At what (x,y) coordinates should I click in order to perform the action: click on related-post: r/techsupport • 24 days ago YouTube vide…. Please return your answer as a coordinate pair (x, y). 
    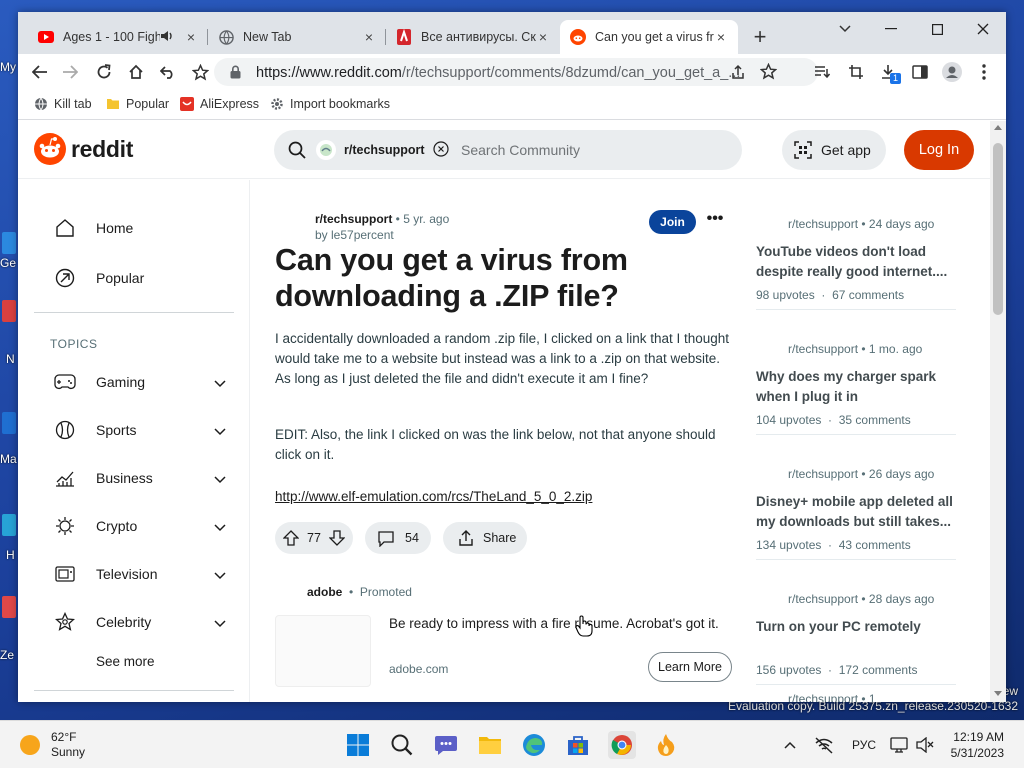
    Looking at the image, I should click on (856, 245).